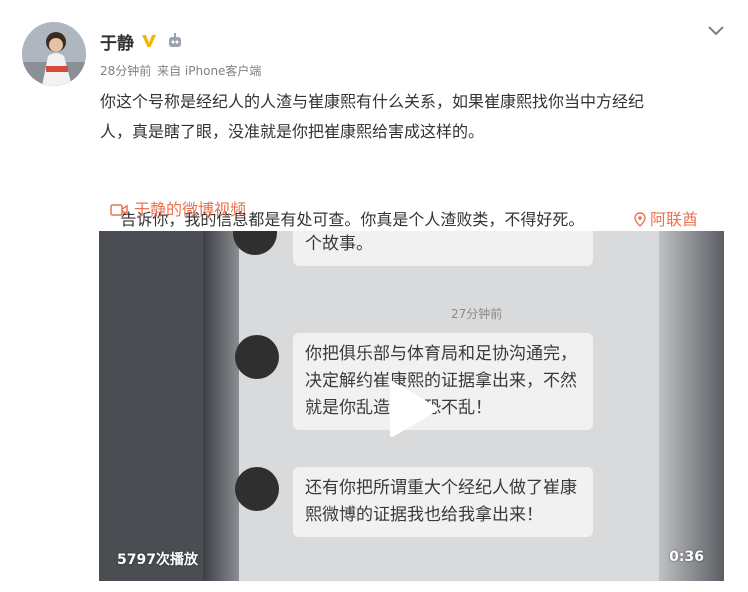 The width and height of the screenshot is (748, 592). I want to click on user-avatar, so click(54, 54).